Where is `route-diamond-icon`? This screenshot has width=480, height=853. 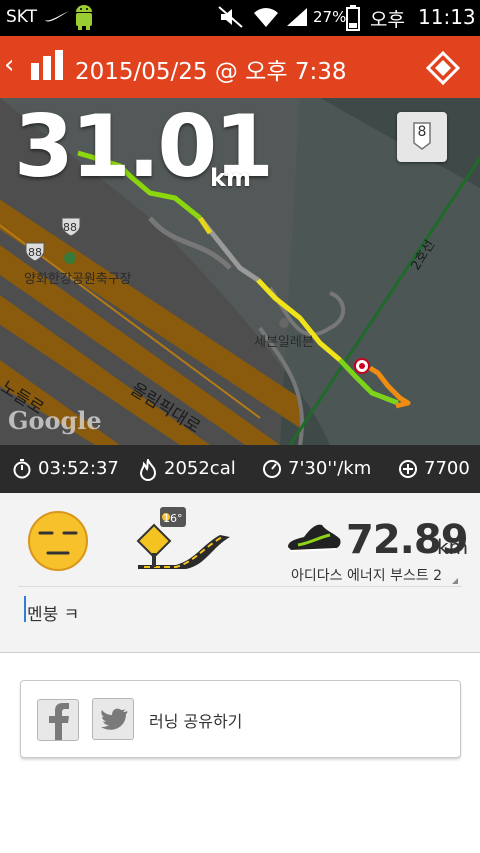
route-diamond-icon is located at coordinates (443, 68).